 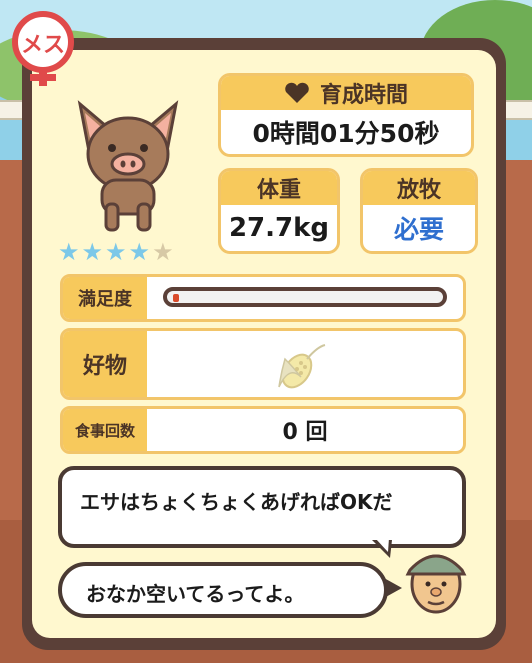 What do you see at coordinates (279, 228) in the screenshot?
I see `weight-value: 27.7kg` at bounding box center [279, 228].